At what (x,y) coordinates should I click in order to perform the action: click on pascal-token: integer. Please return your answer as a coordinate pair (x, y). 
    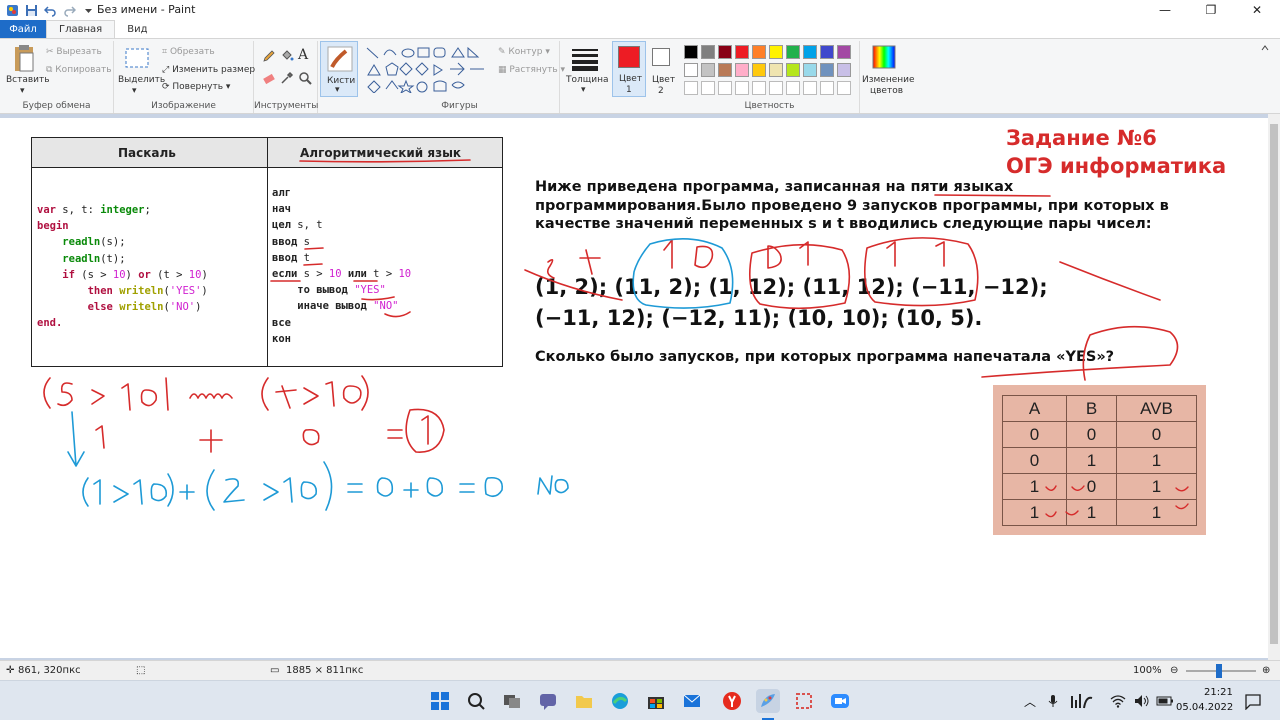
    Looking at the image, I should click on (122, 210).